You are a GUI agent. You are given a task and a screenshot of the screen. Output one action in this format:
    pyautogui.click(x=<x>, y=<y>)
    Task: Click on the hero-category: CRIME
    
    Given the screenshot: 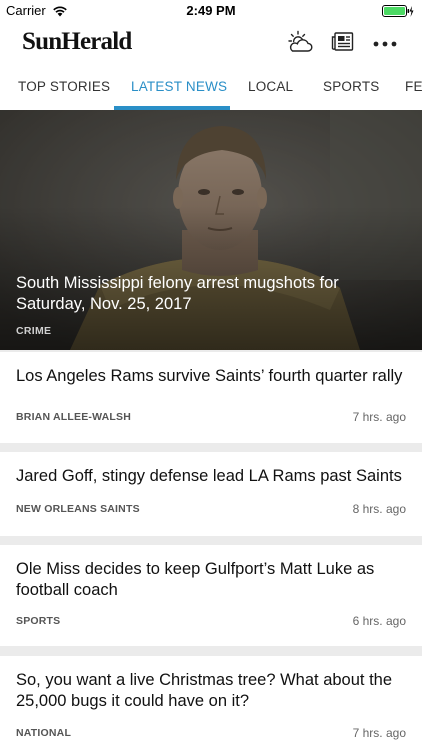 What is the action you would take?
    pyautogui.click(x=34, y=331)
    